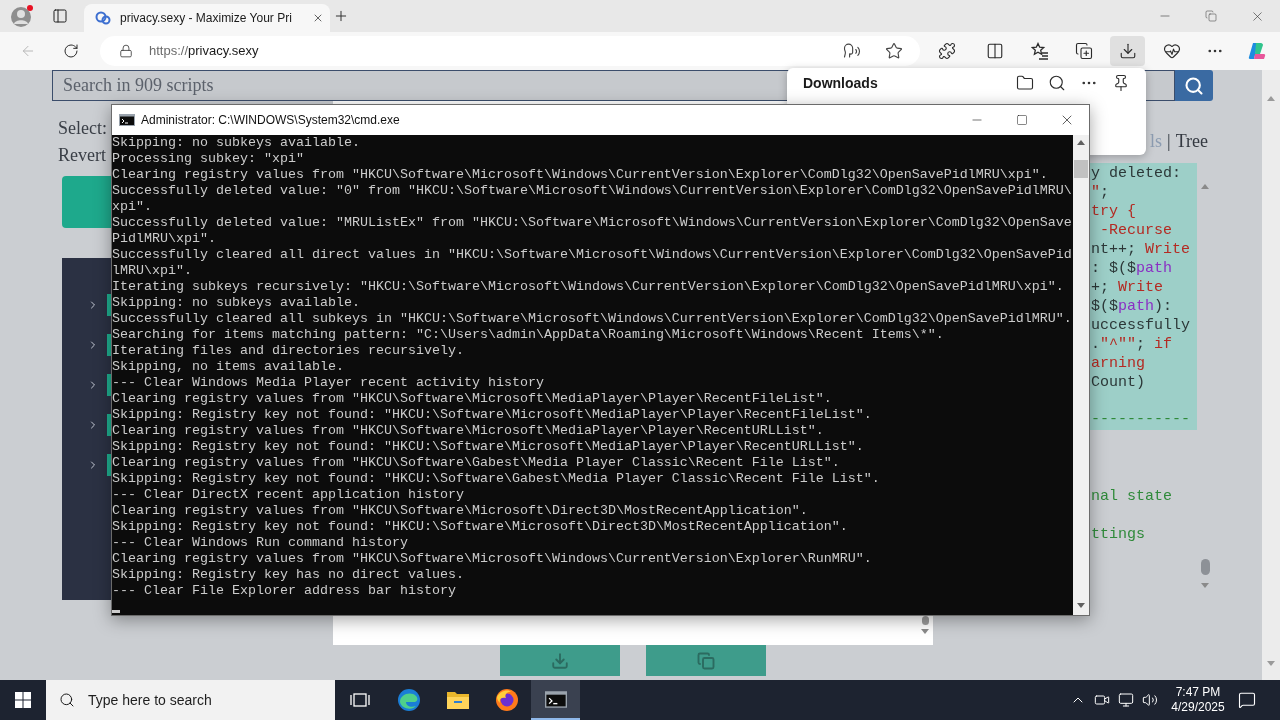  What do you see at coordinates (1117, 363) in the screenshot?
I see `code-line: arning` at bounding box center [1117, 363].